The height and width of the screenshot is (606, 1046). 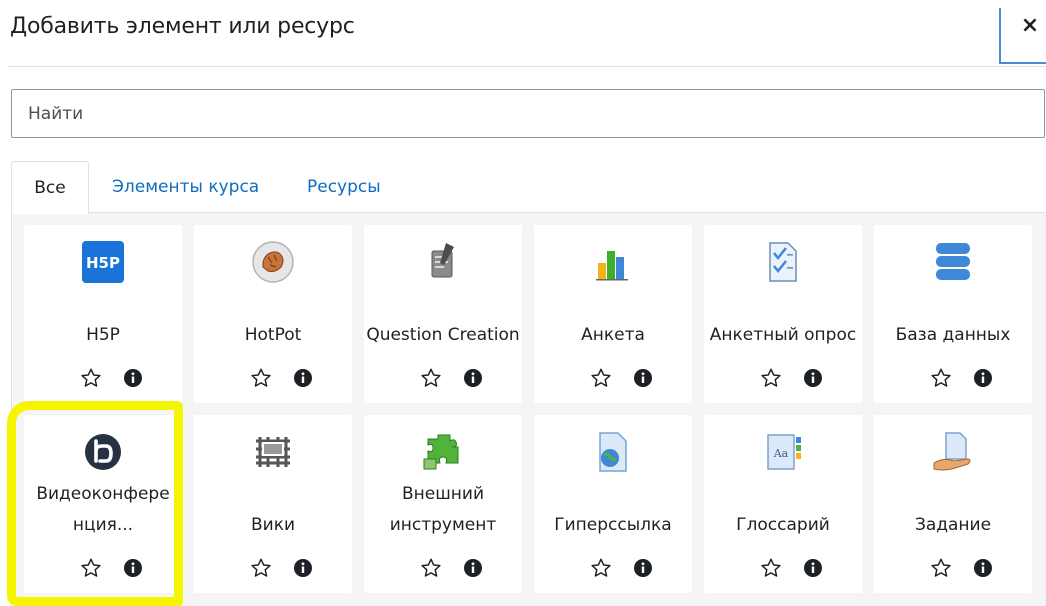 What do you see at coordinates (783, 525) in the screenshot?
I see `module-label: Глоссарий` at bounding box center [783, 525].